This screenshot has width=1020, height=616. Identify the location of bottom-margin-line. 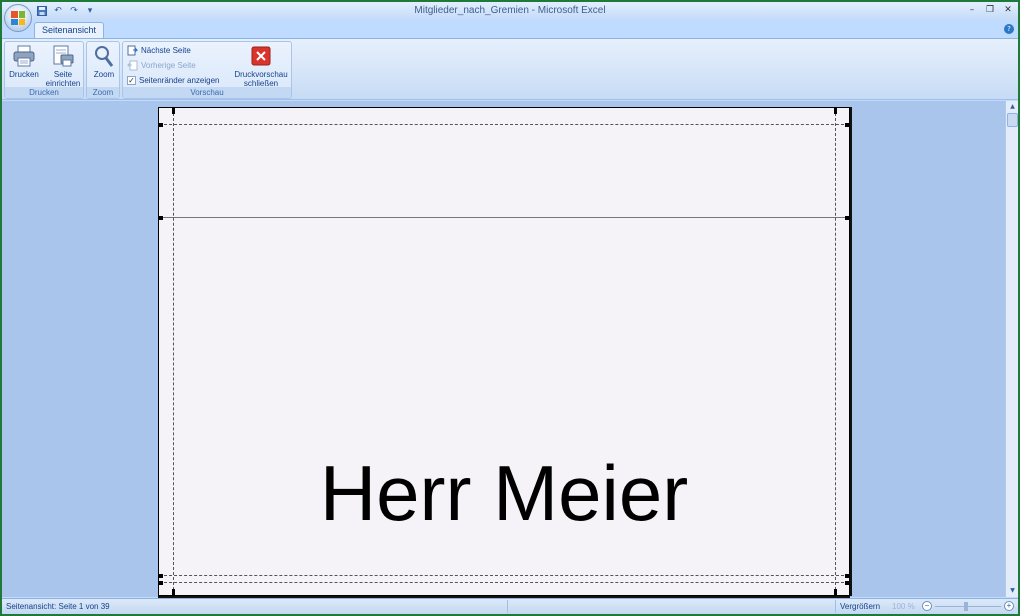
(504, 575).